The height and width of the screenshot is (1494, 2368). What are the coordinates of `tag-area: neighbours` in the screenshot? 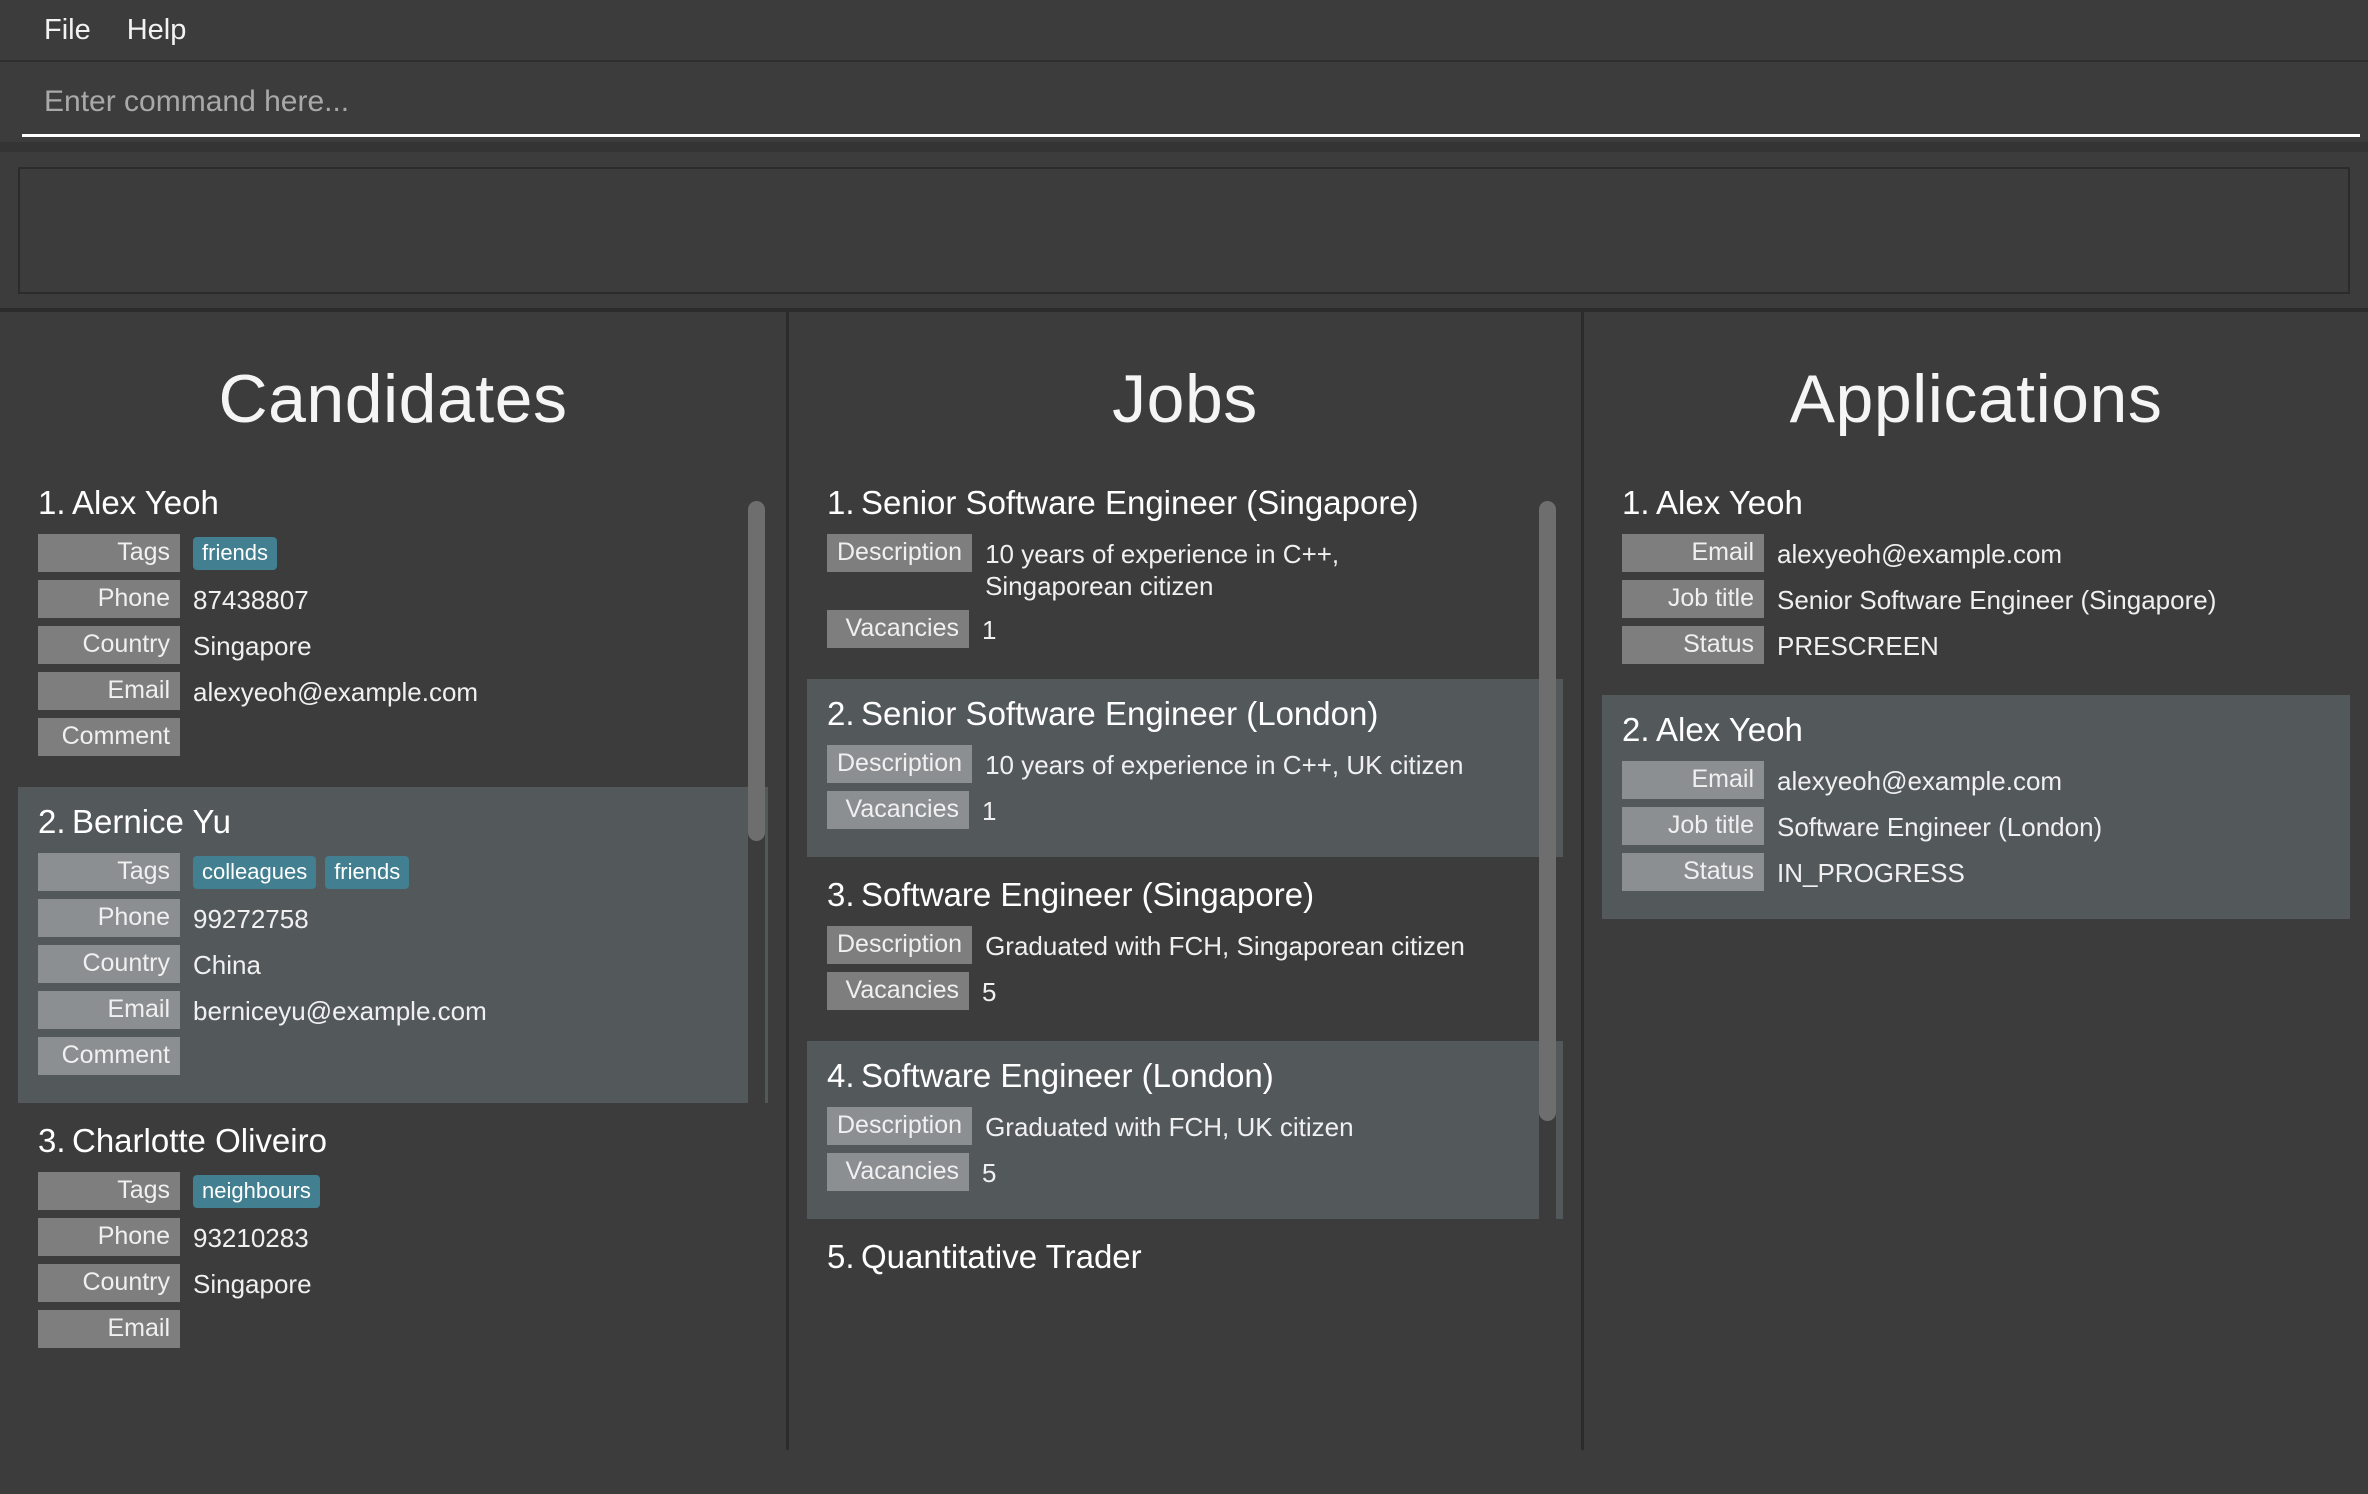 It's located at (250, 1190).